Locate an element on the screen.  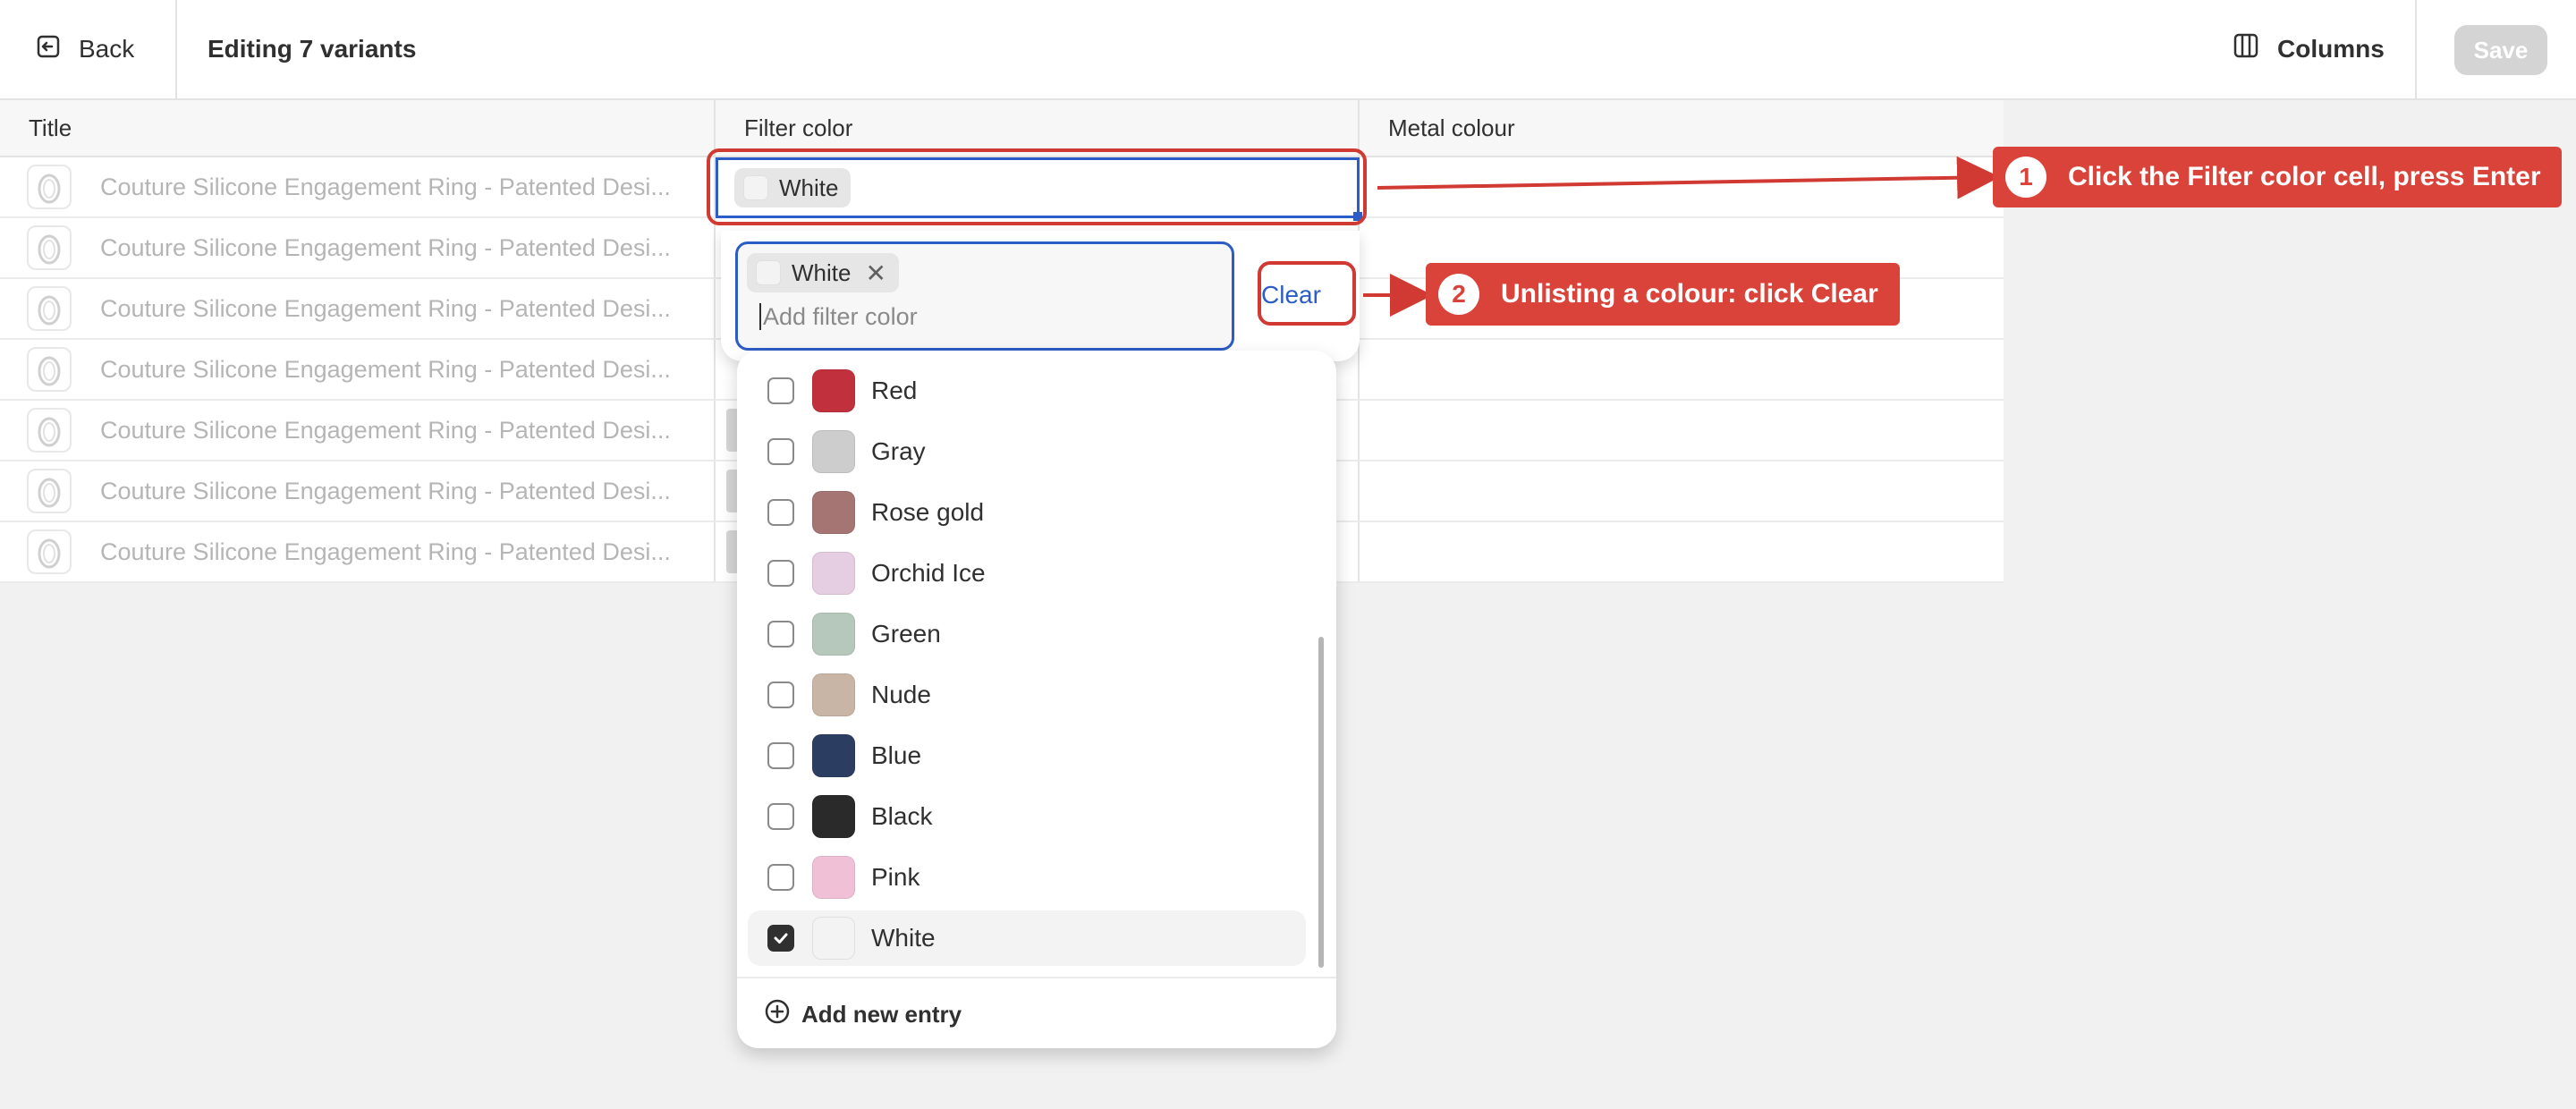
step-number: 2 is located at coordinates (1458, 294).